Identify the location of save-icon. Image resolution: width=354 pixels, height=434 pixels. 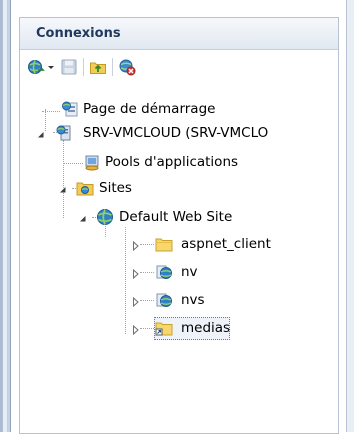
(69, 67).